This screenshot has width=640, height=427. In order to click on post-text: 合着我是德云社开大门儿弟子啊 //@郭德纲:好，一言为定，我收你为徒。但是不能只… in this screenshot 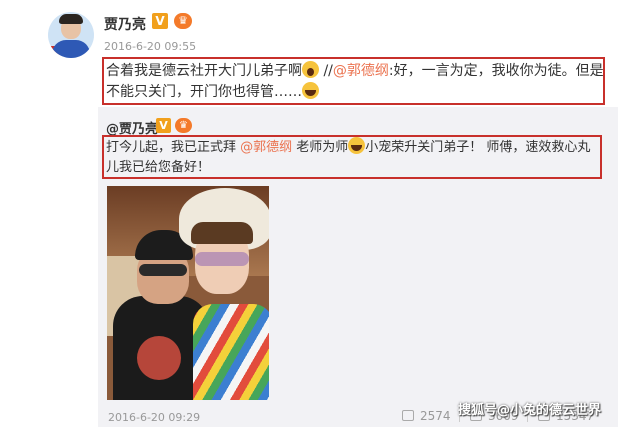, I will do `click(355, 82)`.